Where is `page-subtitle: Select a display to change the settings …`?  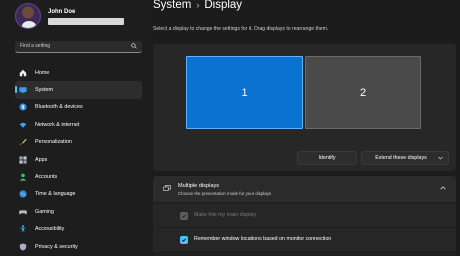 page-subtitle: Select a display to change the settings … is located at coordinates (241, 29).